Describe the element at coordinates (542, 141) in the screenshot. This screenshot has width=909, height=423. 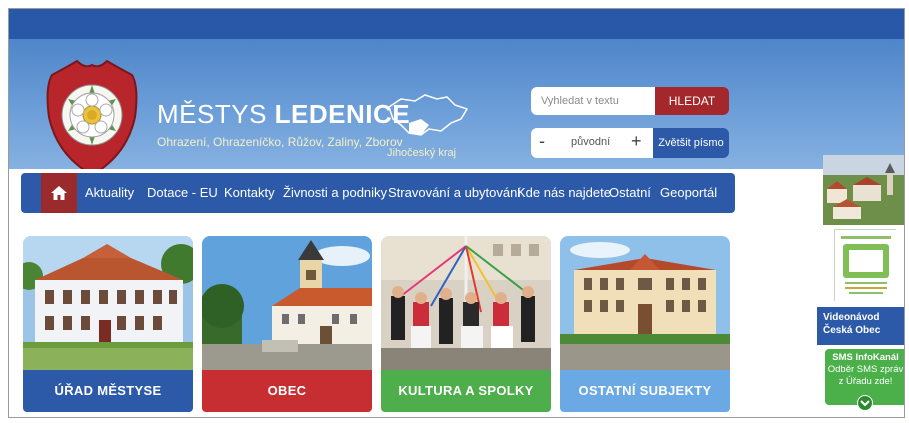
I see `font-decrease-button: -` at that location.